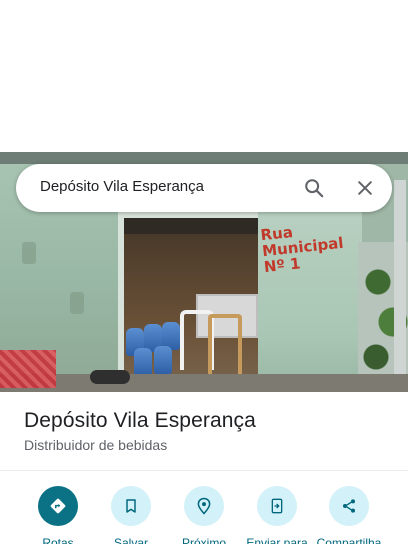  I want to click on photo-wood-chair, so click(225, 344).